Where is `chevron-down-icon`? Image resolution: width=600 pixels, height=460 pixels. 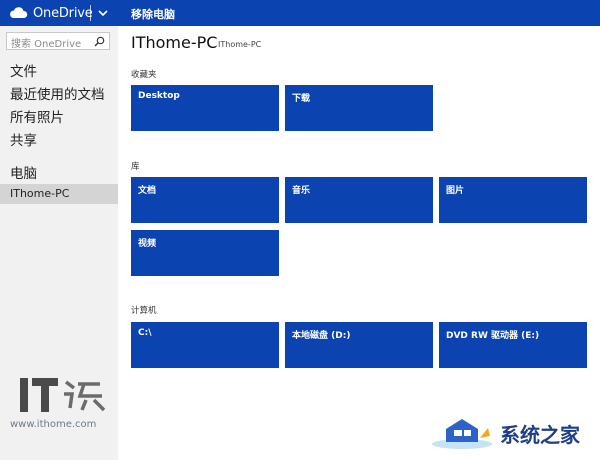
chevron-down-icon is located at coordinates (103, 13).